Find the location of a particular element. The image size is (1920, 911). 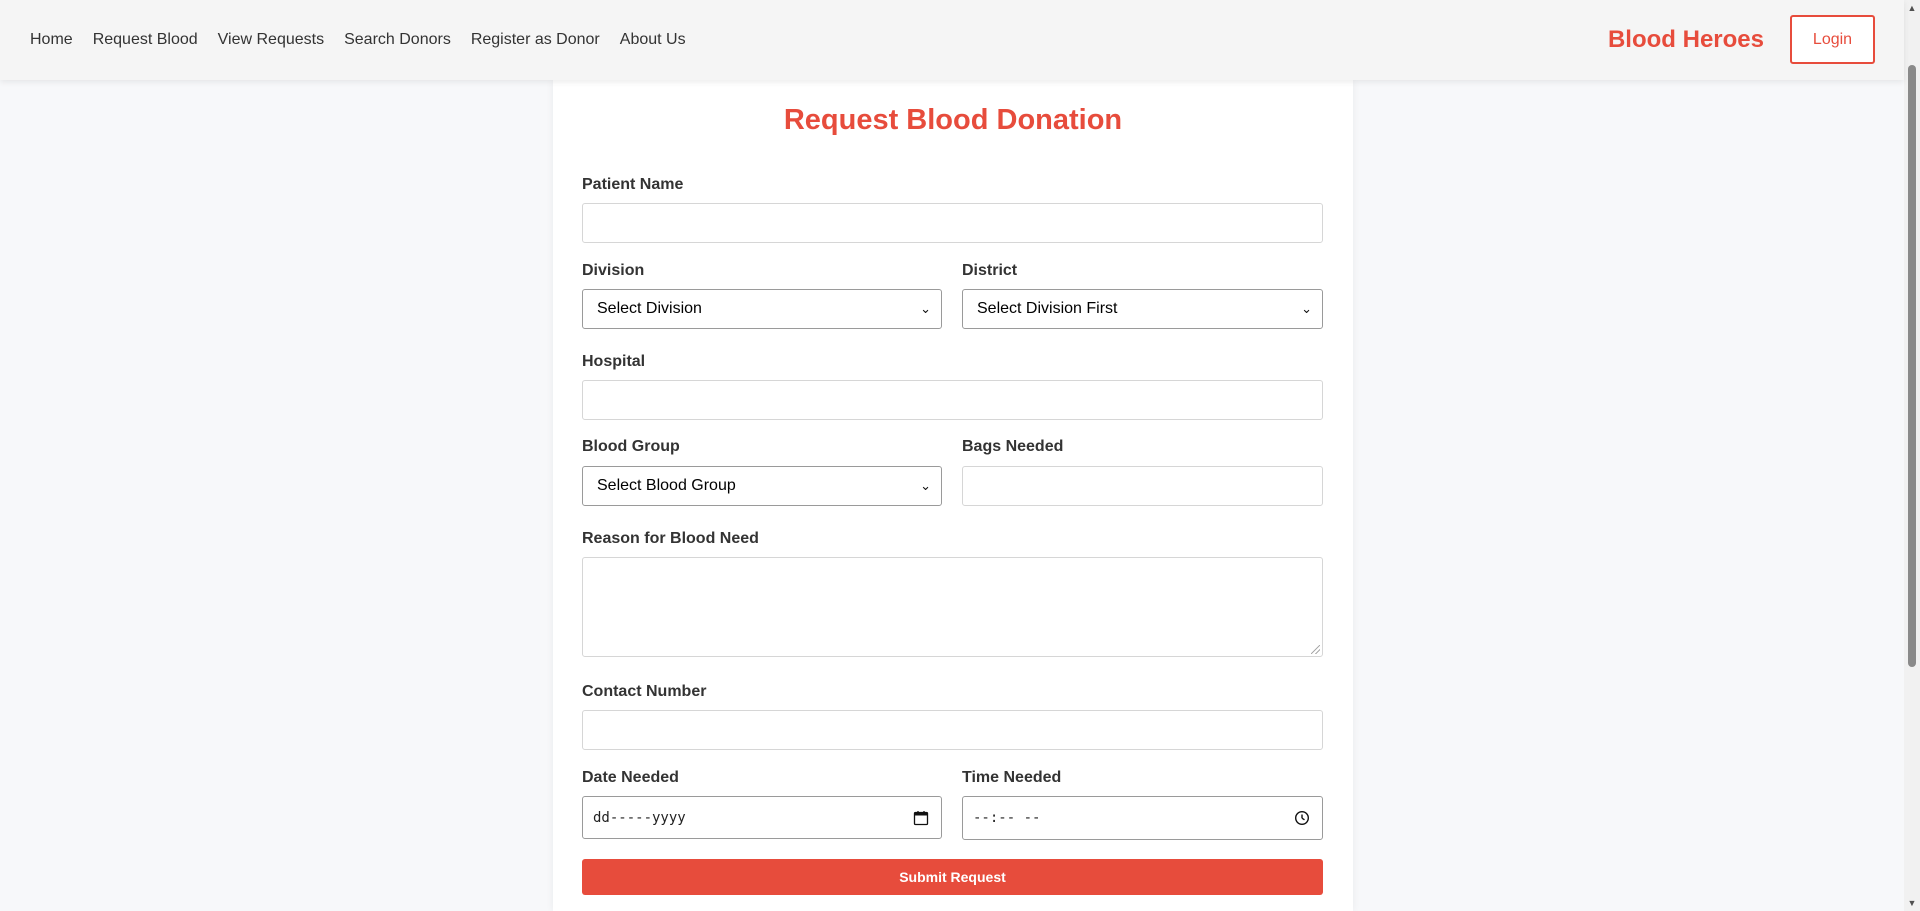

contact-number-input is located at coordinates (952, 730).